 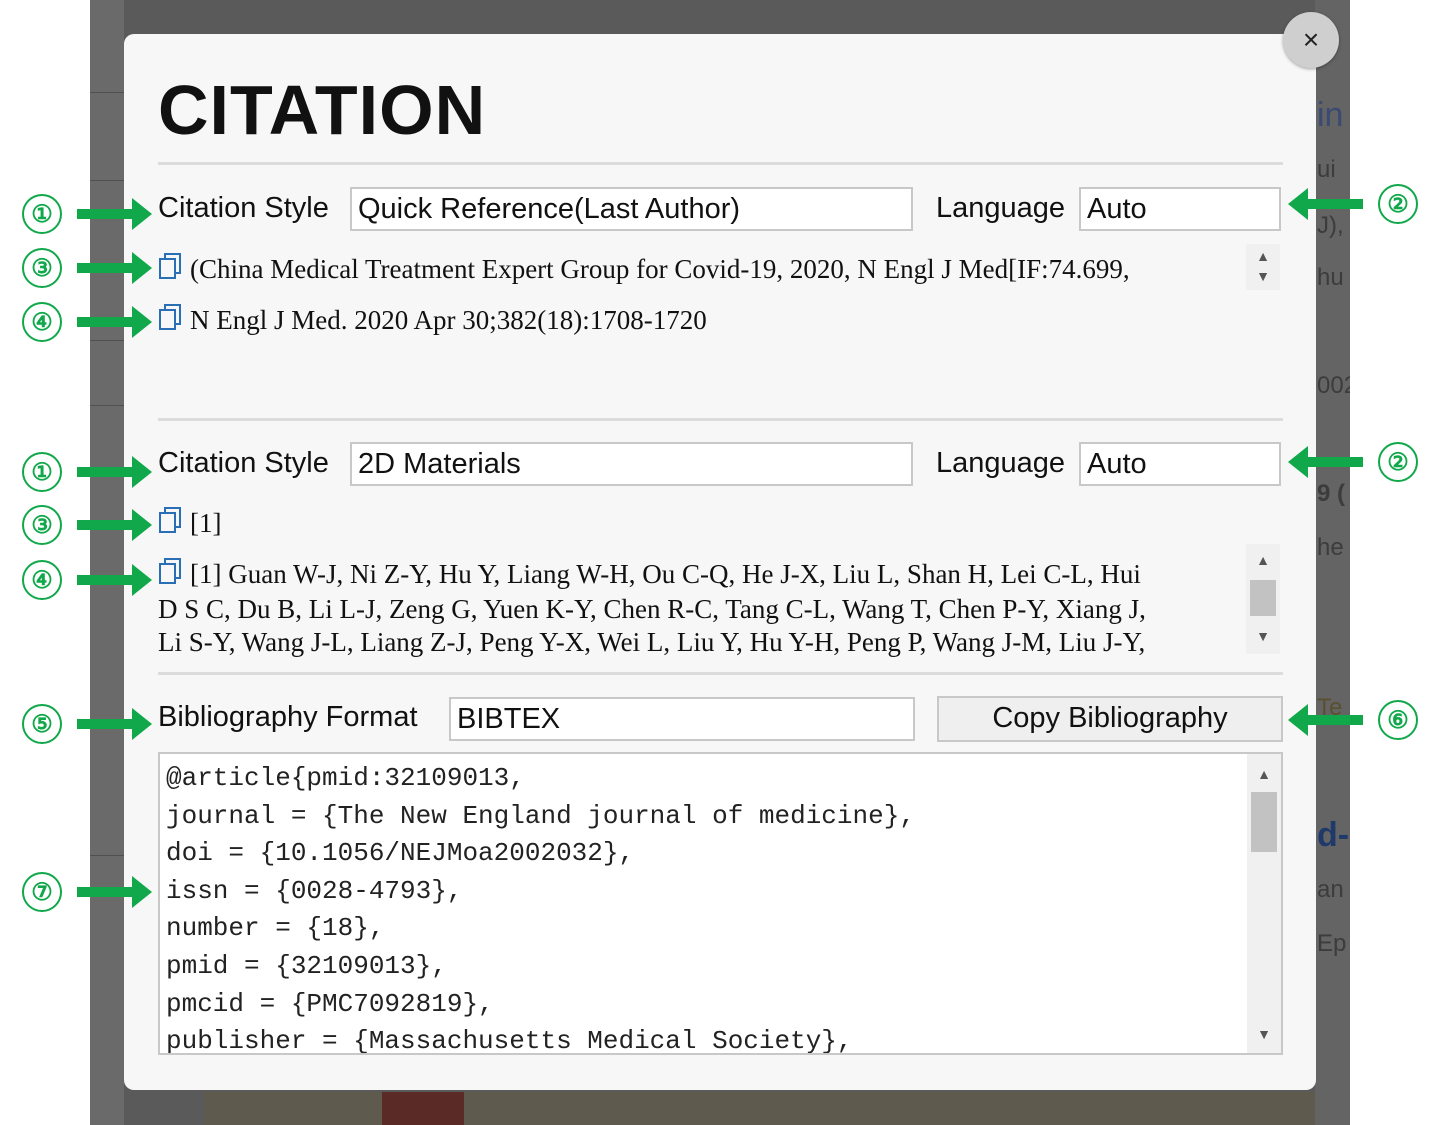 I want to click on background-text: he, so click(x=1330, y=547).